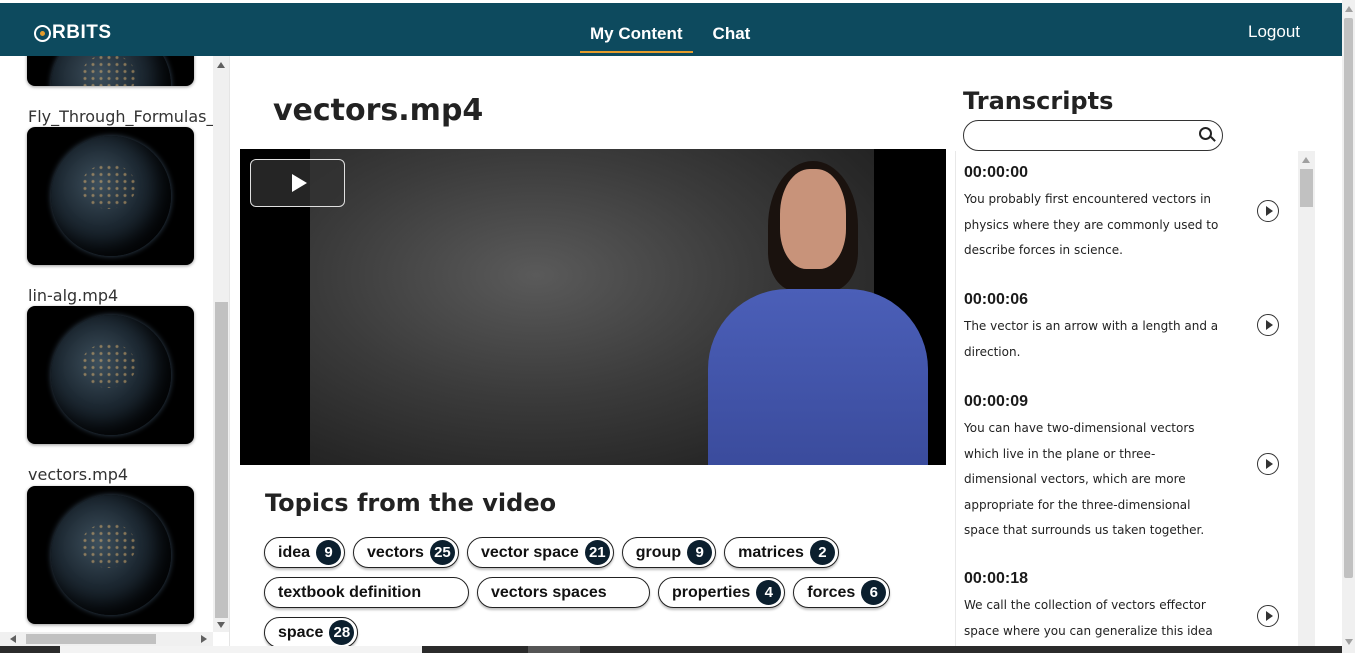  What do you see at coordinates (42, 33) in the screenshot?
I see `orbit-icon` at bounding box center [42, 33].